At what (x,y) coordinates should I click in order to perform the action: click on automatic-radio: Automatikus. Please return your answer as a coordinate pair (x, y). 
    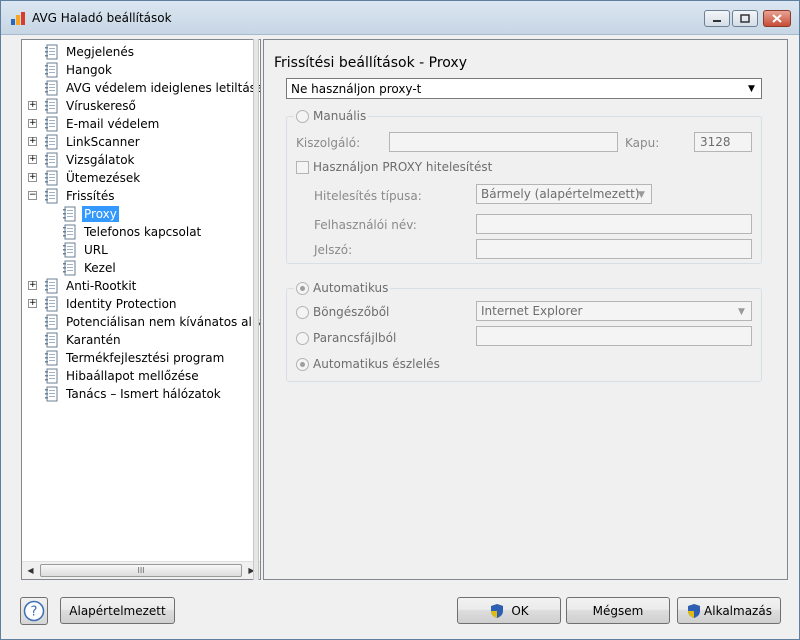
    Looking at the image, I should click on (342, 288).